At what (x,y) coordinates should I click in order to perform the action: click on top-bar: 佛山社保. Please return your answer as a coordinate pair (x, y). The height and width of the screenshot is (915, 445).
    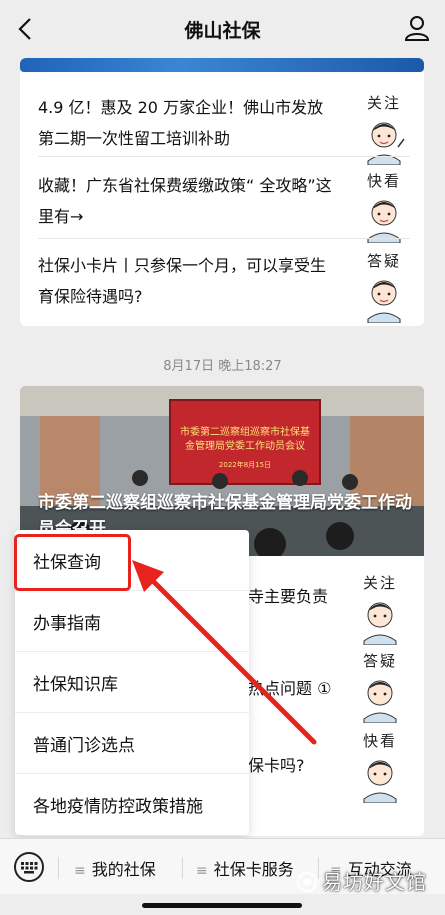
    Looking at the image, I should click on (222, 29).